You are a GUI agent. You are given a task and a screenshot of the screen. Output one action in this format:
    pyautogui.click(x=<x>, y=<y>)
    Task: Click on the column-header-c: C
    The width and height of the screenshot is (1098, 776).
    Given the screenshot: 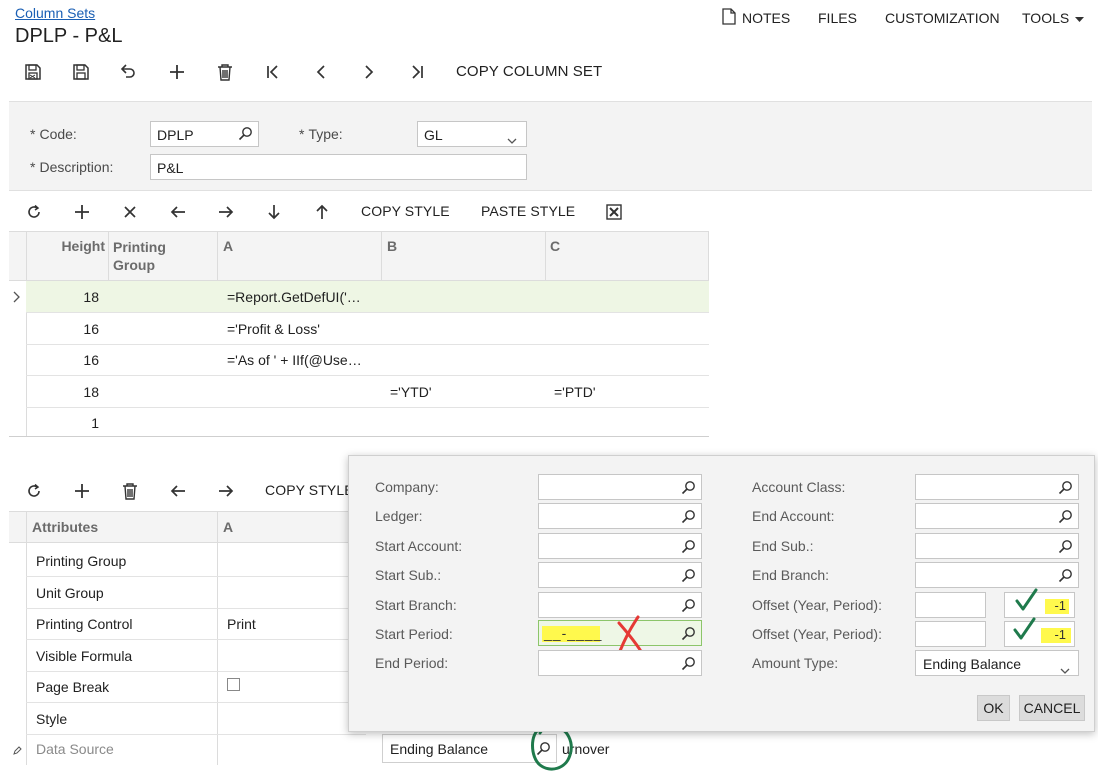 What is the action you would take?
    pyautogui.click(x=555, y=246)
    